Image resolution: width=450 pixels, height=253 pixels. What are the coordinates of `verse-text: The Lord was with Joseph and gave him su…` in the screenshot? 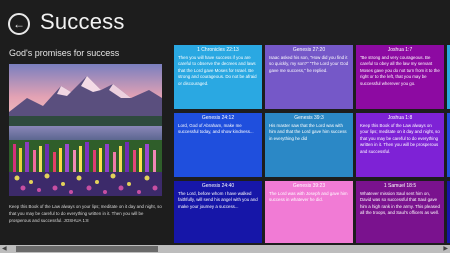 It's located at (308, 197).